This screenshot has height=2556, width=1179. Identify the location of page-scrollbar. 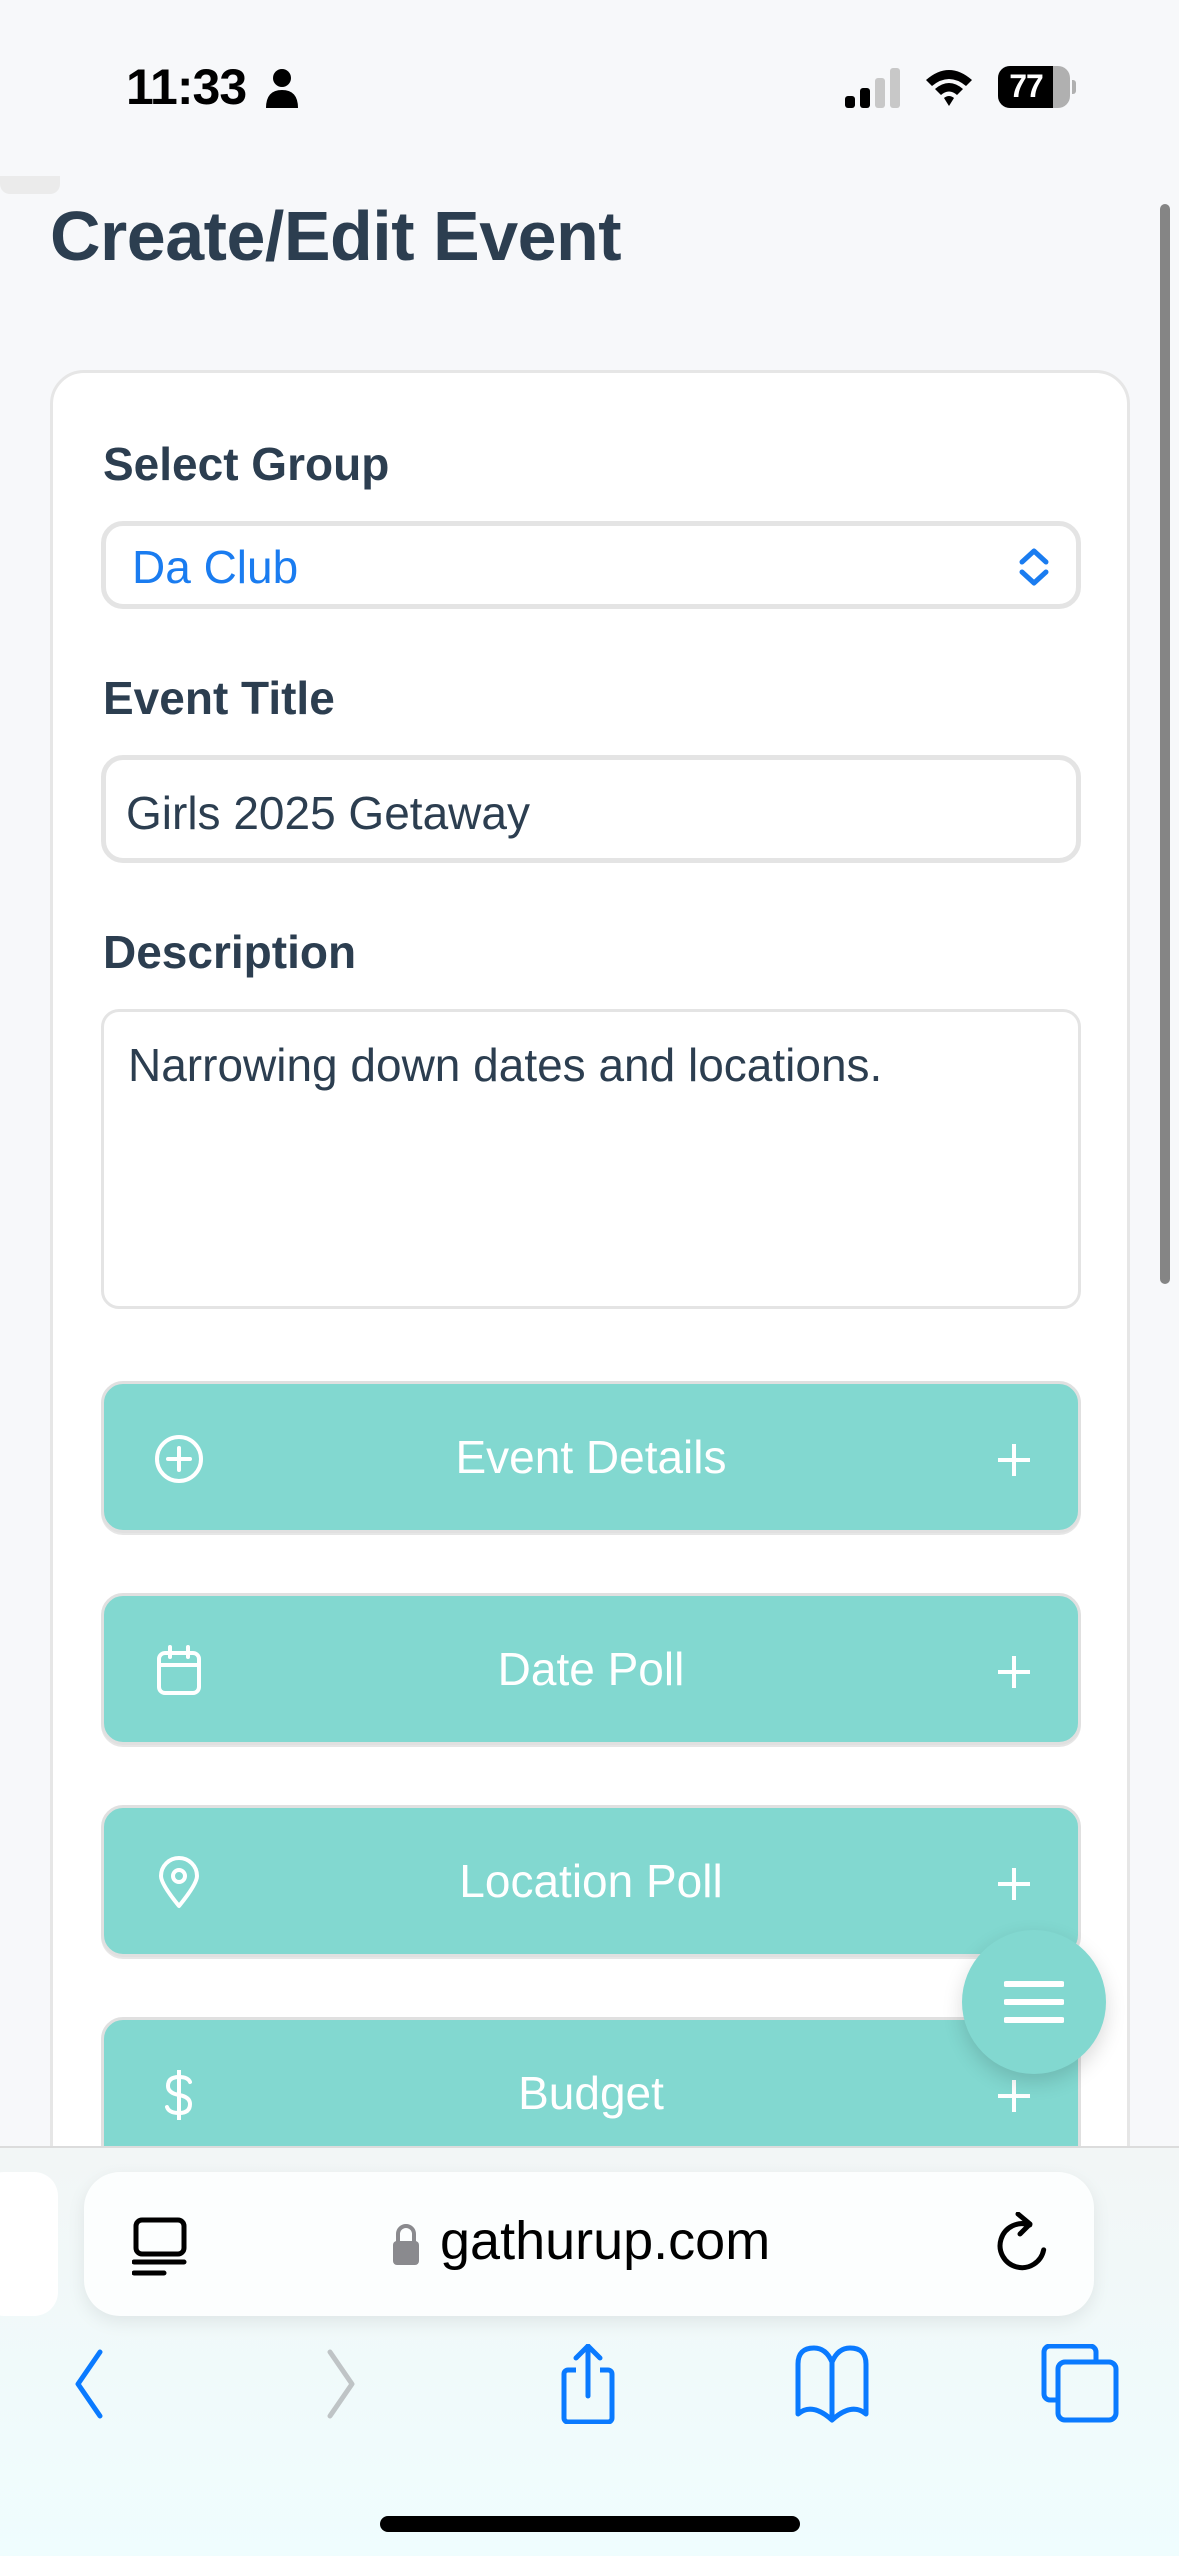
(1165, 744).